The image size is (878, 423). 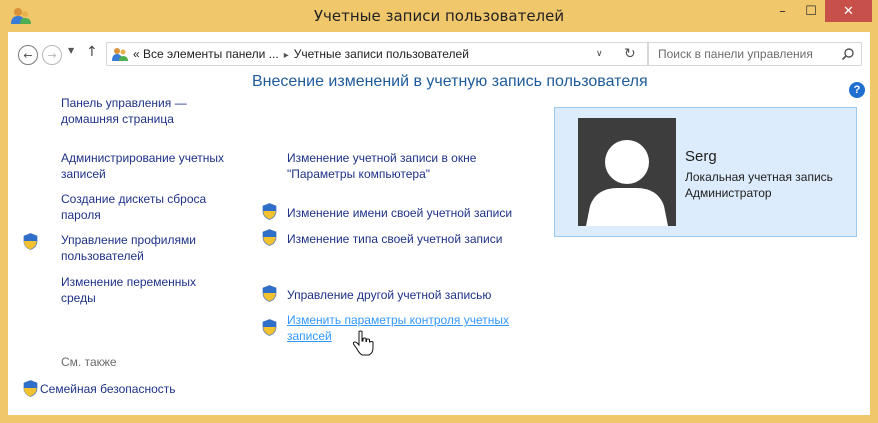 I want to click on maximize-button: ☐, so click(x=811, y=11).